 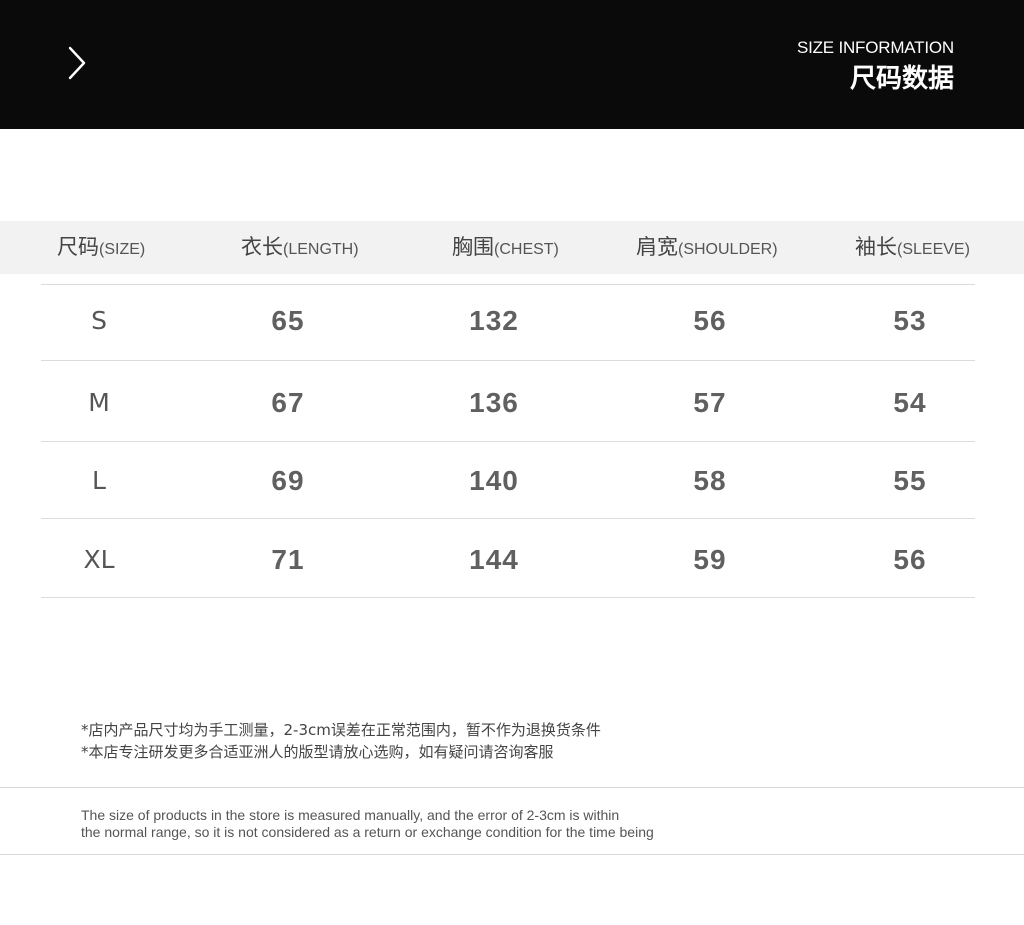 I want to click on column-header-en: (SIZE), so click(x=122, y=249).